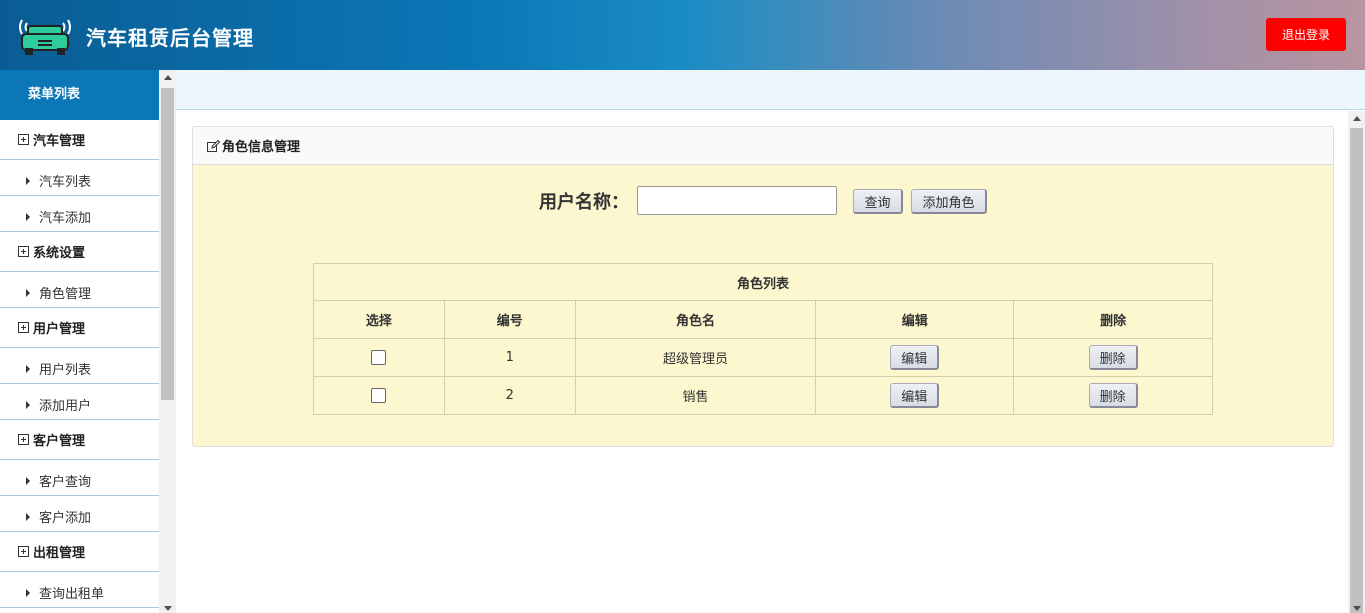  I want to click on sidebar-title: 菜单列表, so click(79, 95).